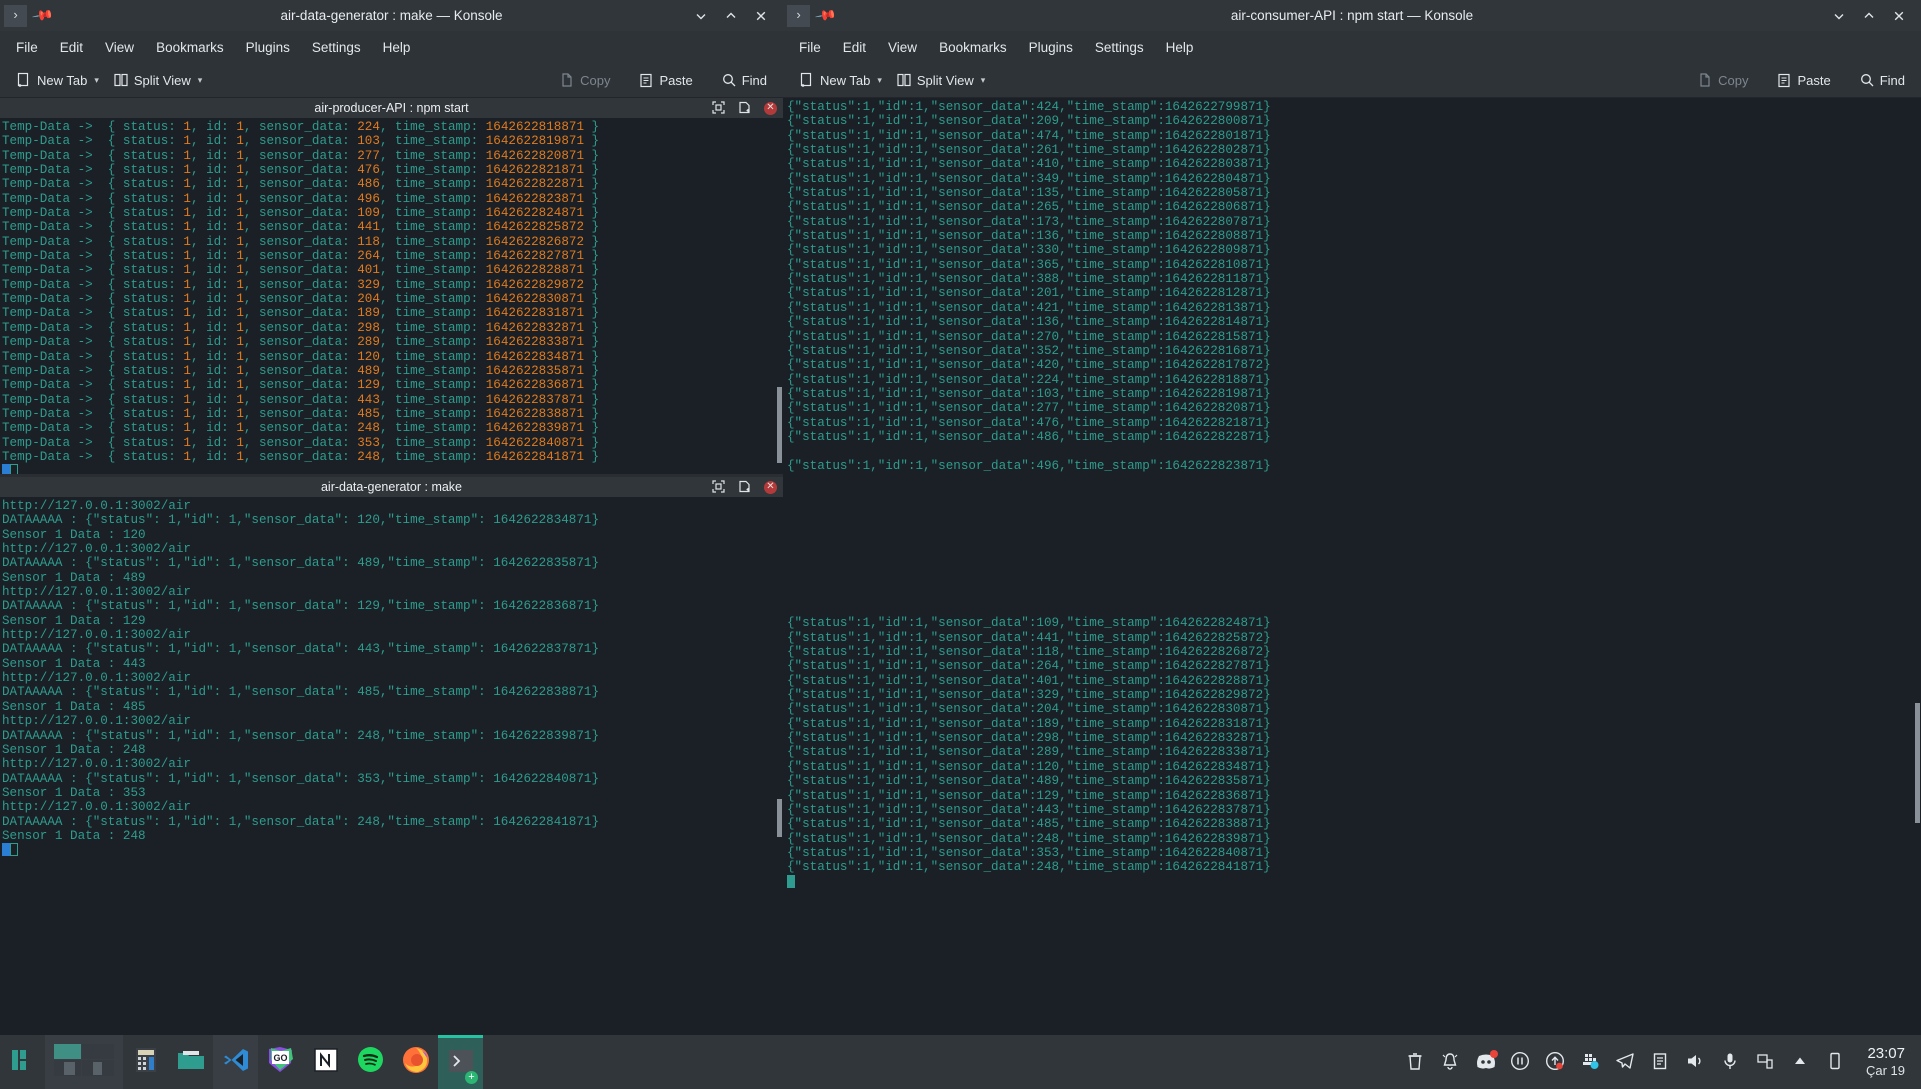 The image size is (1921, 1089). What do you see at coordinates (1416, 1062) in the screenshot?
I see `trash-icon` at bounding box center [1416, 1062].